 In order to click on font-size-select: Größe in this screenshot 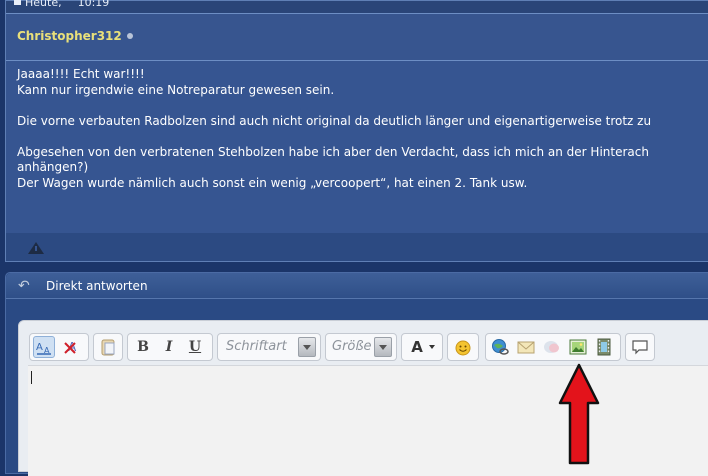, I will do `click(361, 347)`.